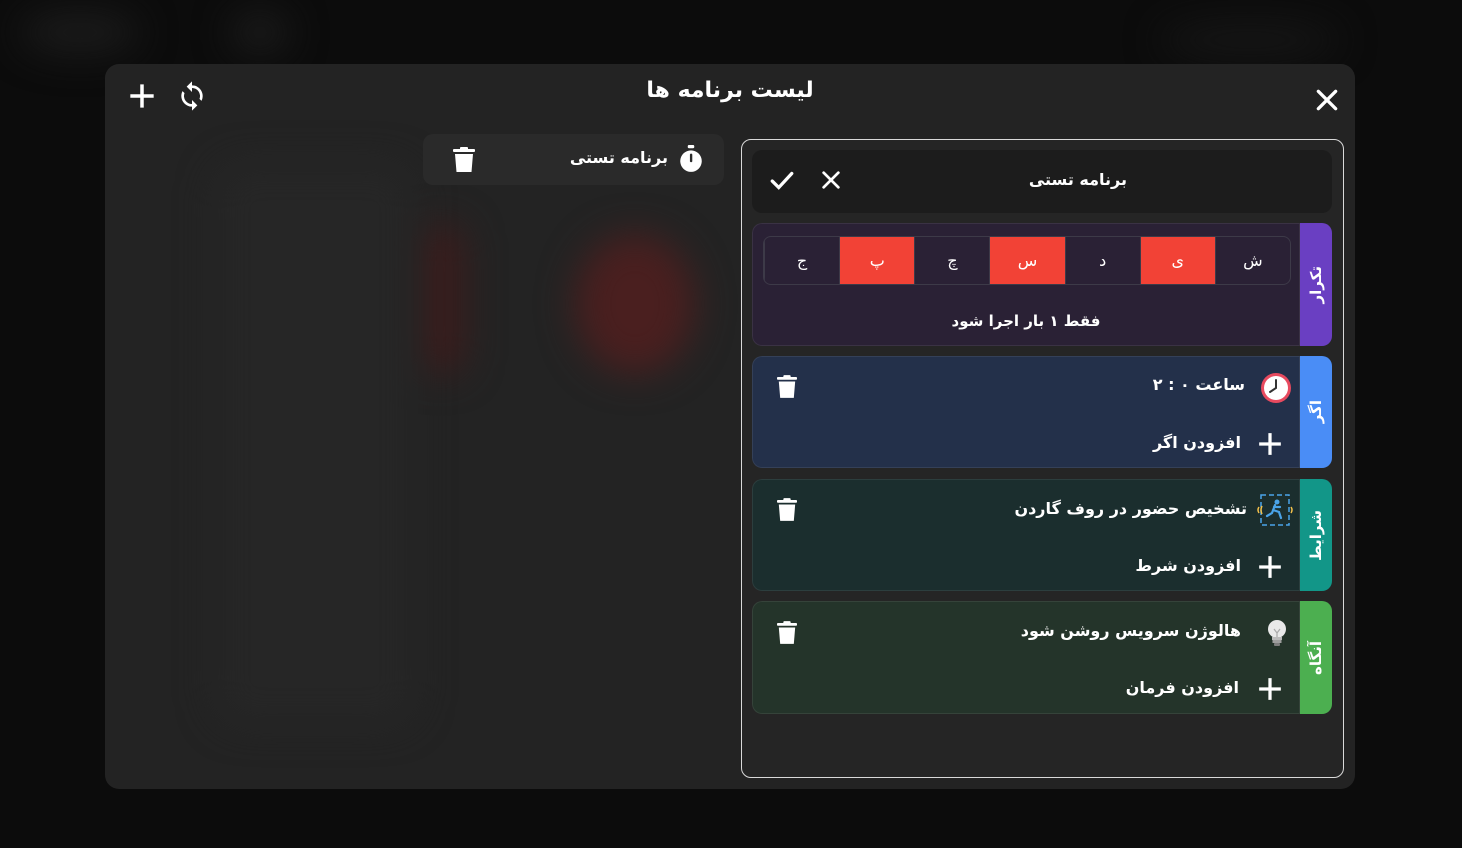 The image size is (1462, 848). I want to click on repeat-section: شیدسچپج فقط ۱ بار اجرا شود تکرار, so click(1042, 284).